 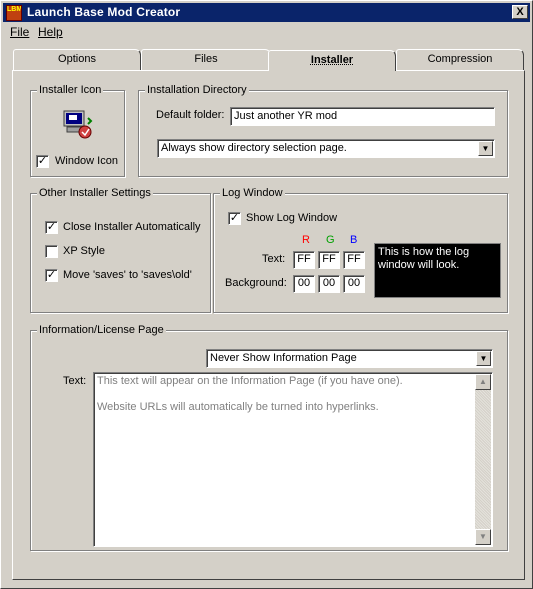 What do you see at coordinates (42, 161) in the screenshot?
I see `window-icon-checkbox: ✓` at bounding box center [42, 161].